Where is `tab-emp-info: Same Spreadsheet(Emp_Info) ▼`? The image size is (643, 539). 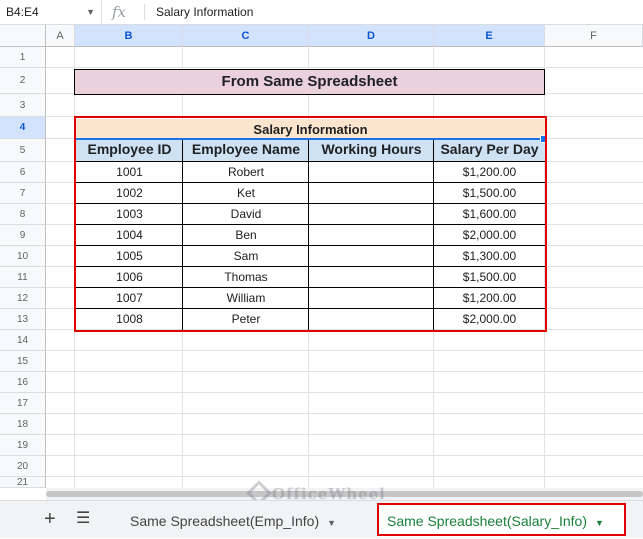 tab-emp-info: Same Spreadsheet(Emp_Info) ▼ is located at coordinates (233, 521).